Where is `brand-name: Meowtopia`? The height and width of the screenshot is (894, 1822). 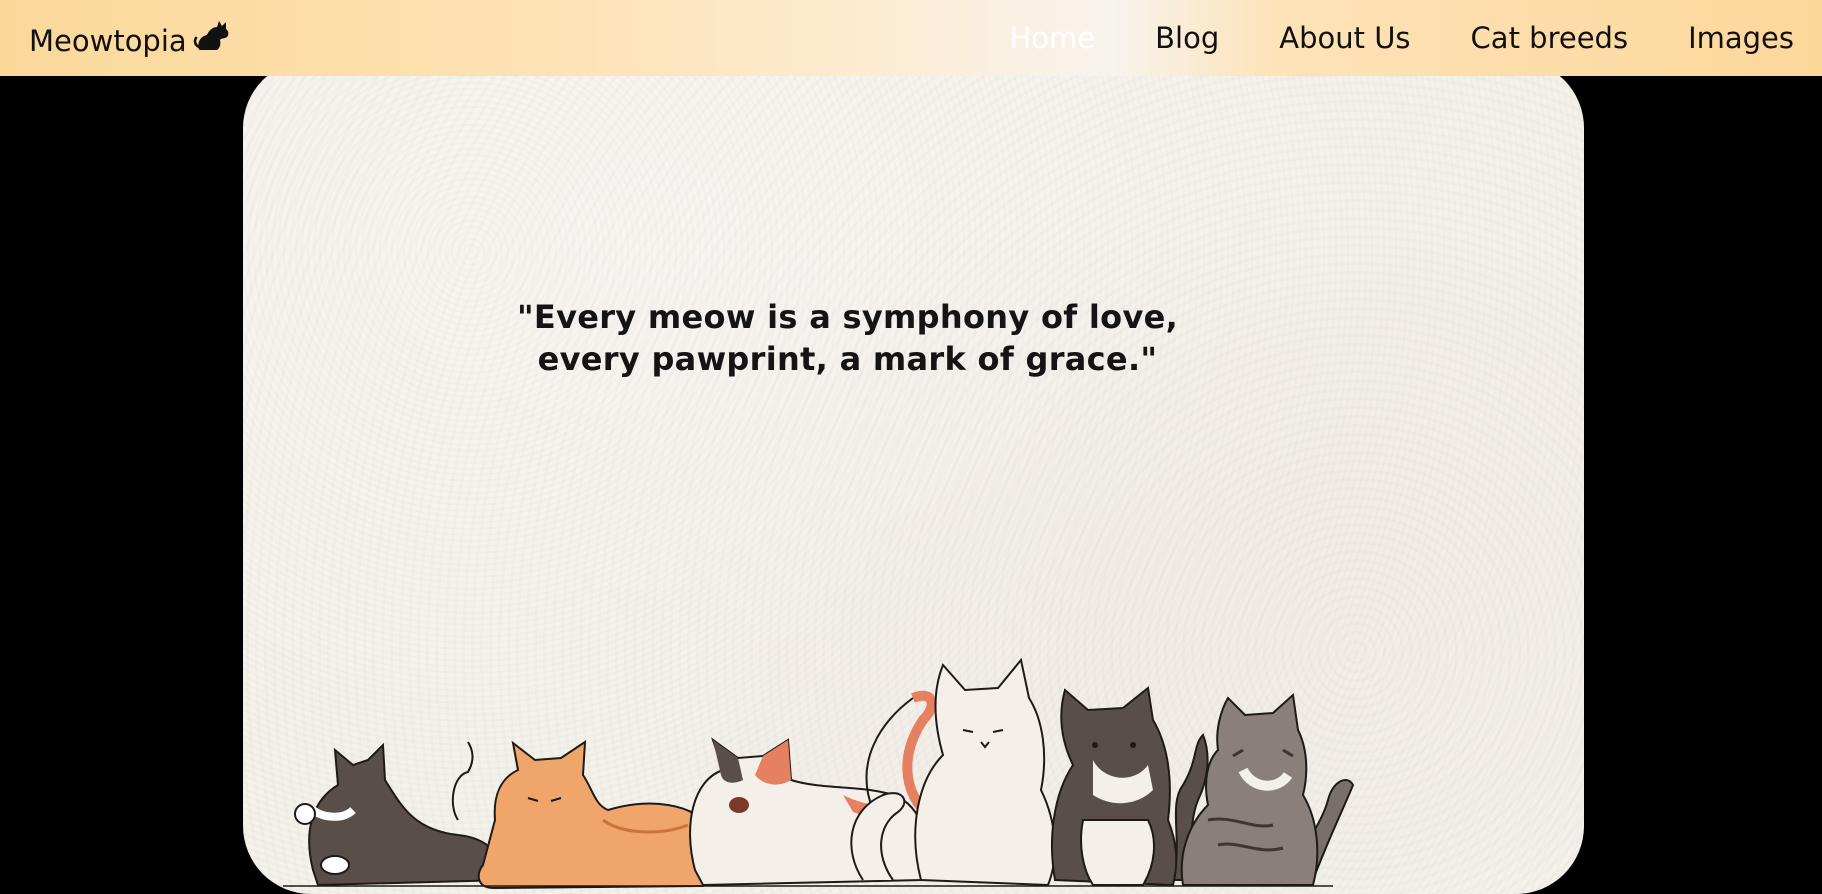 brand-name: Meowtopia is located at coordinates (108, 41).